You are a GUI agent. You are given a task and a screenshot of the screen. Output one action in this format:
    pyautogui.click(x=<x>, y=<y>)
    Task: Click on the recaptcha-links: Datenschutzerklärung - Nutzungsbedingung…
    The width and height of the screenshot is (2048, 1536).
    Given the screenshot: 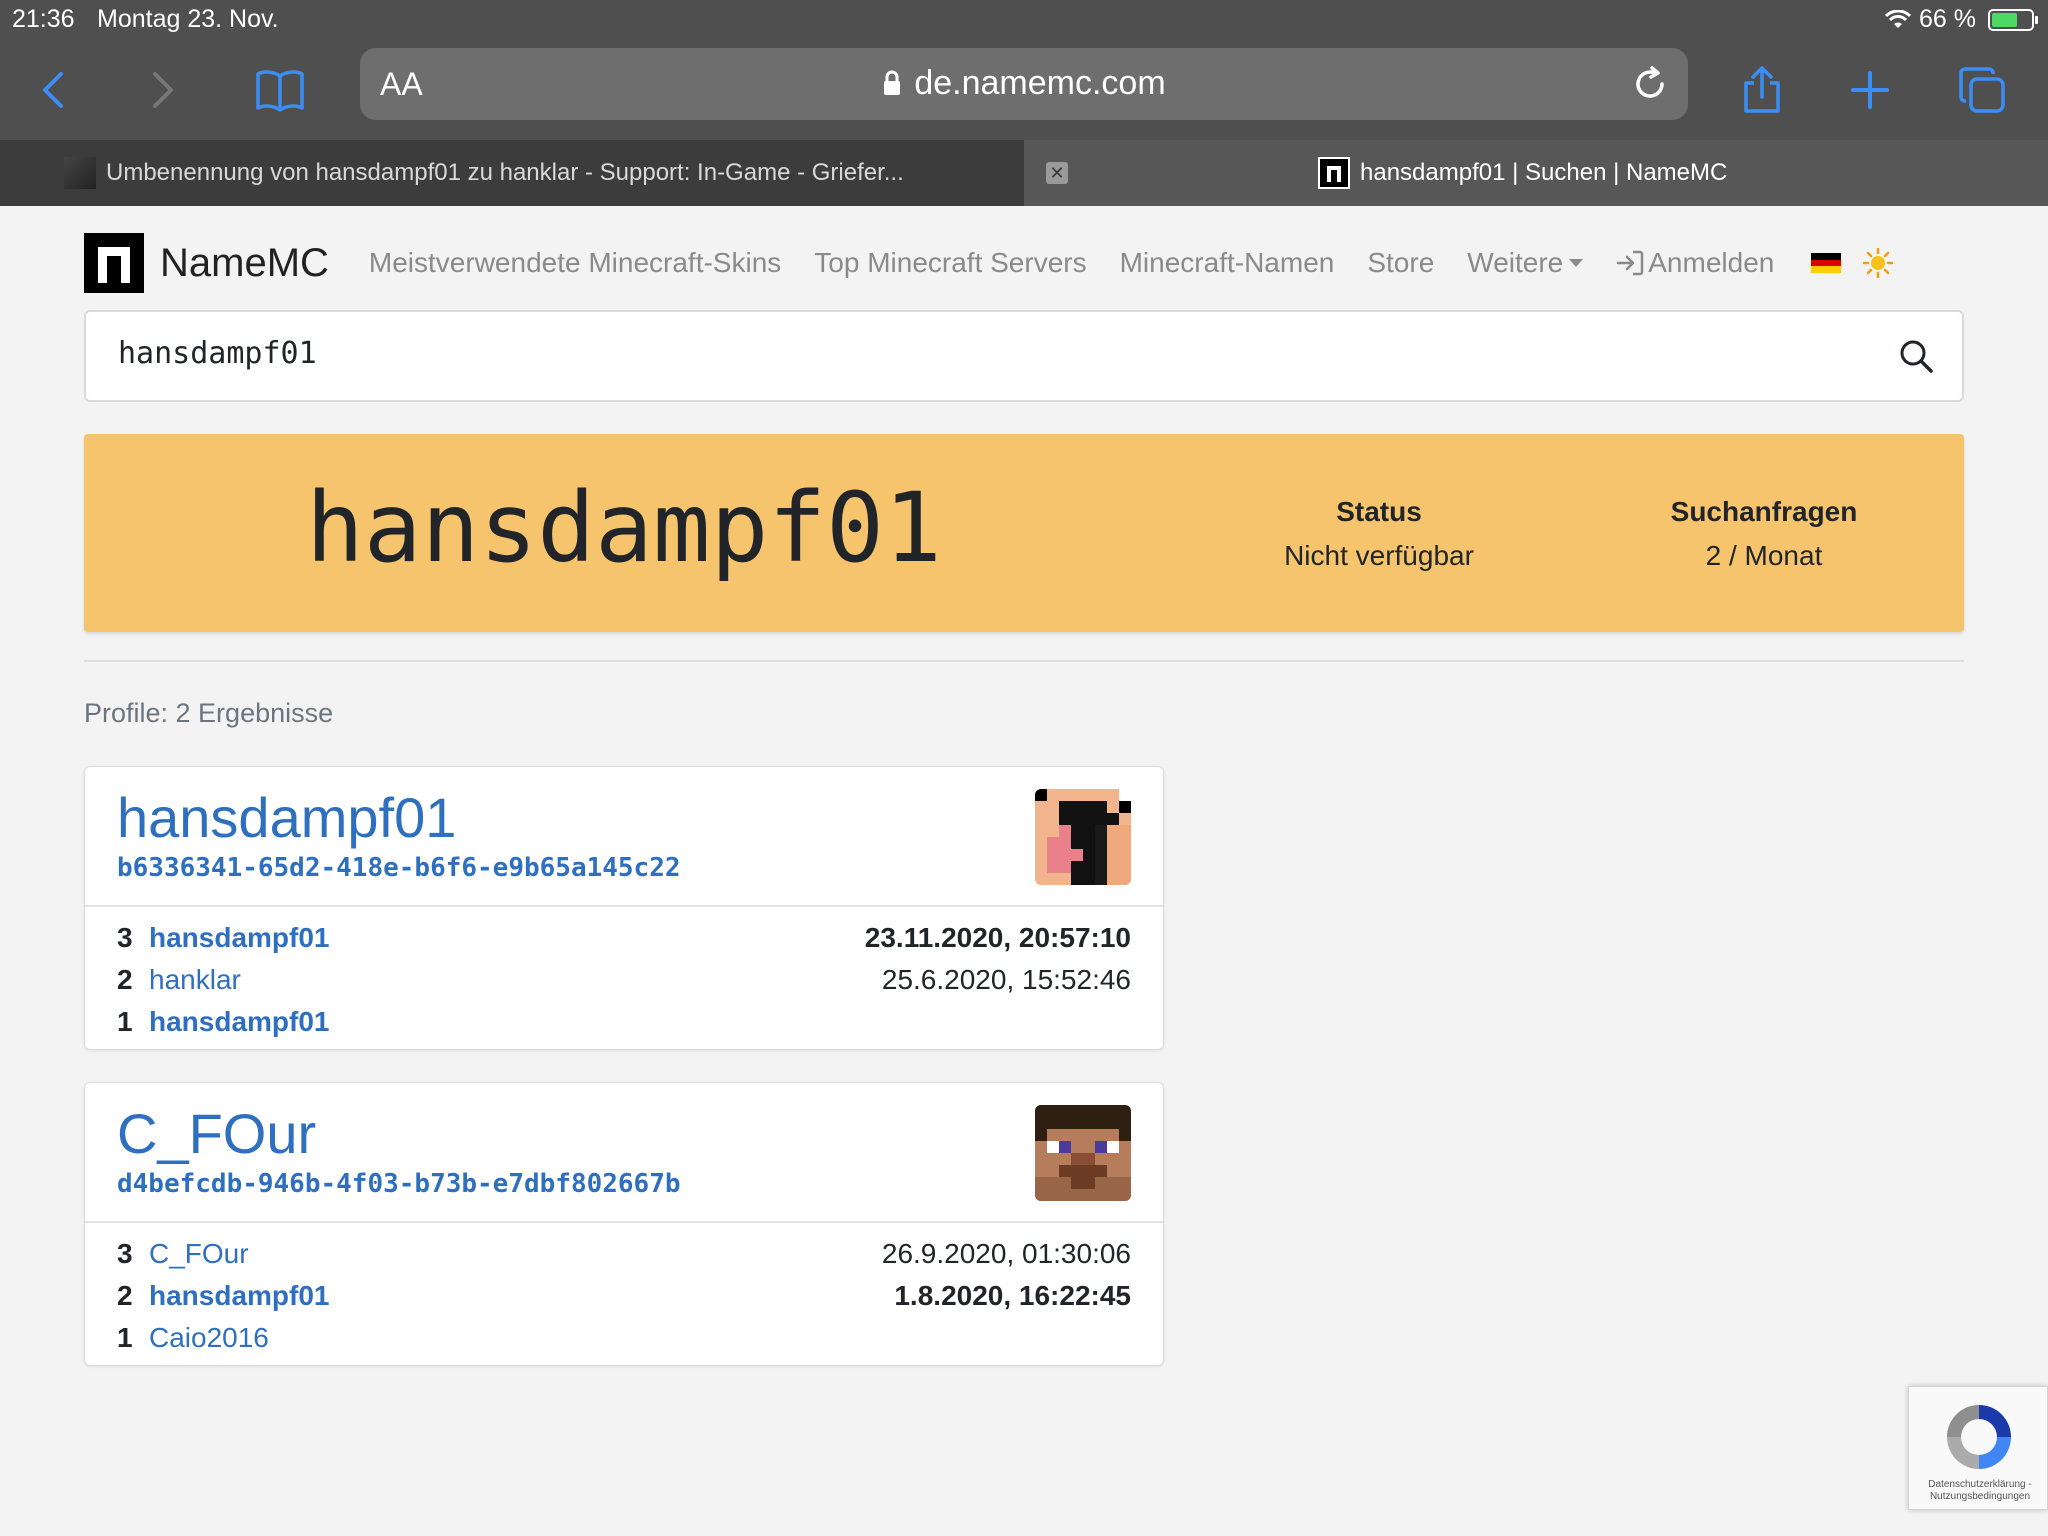 What is the action you would take?
    pyautogui.click(x=1980, y=1491)
    